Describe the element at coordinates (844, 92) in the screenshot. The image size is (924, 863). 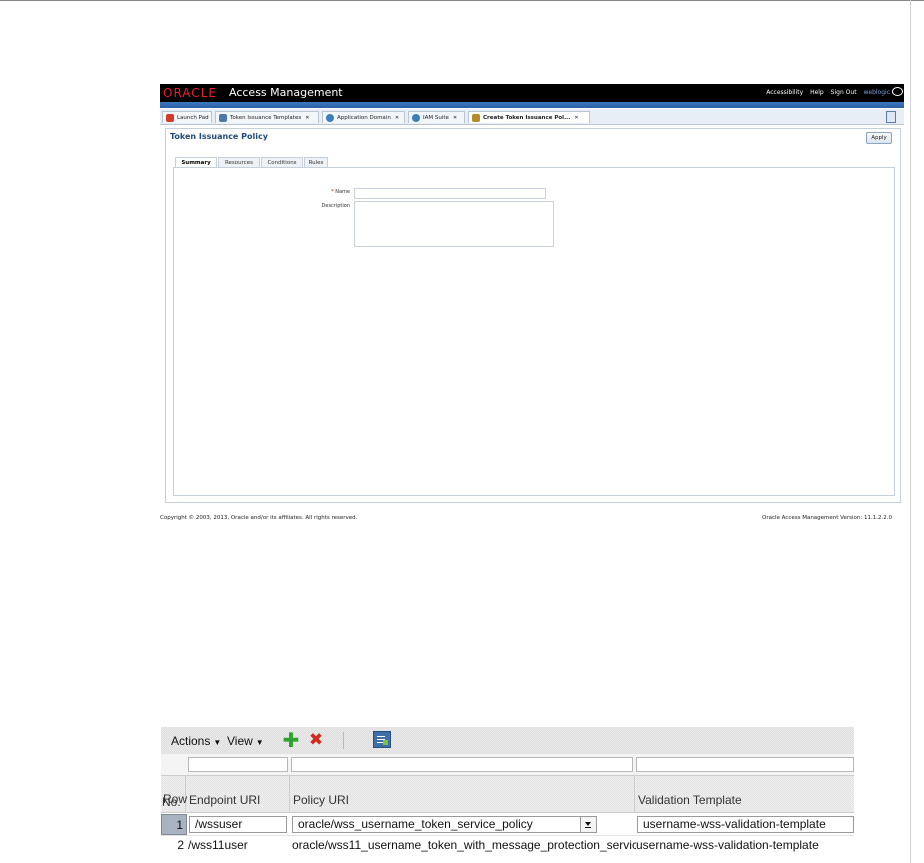
I see `sign-out-link: Sign Out` at that location.